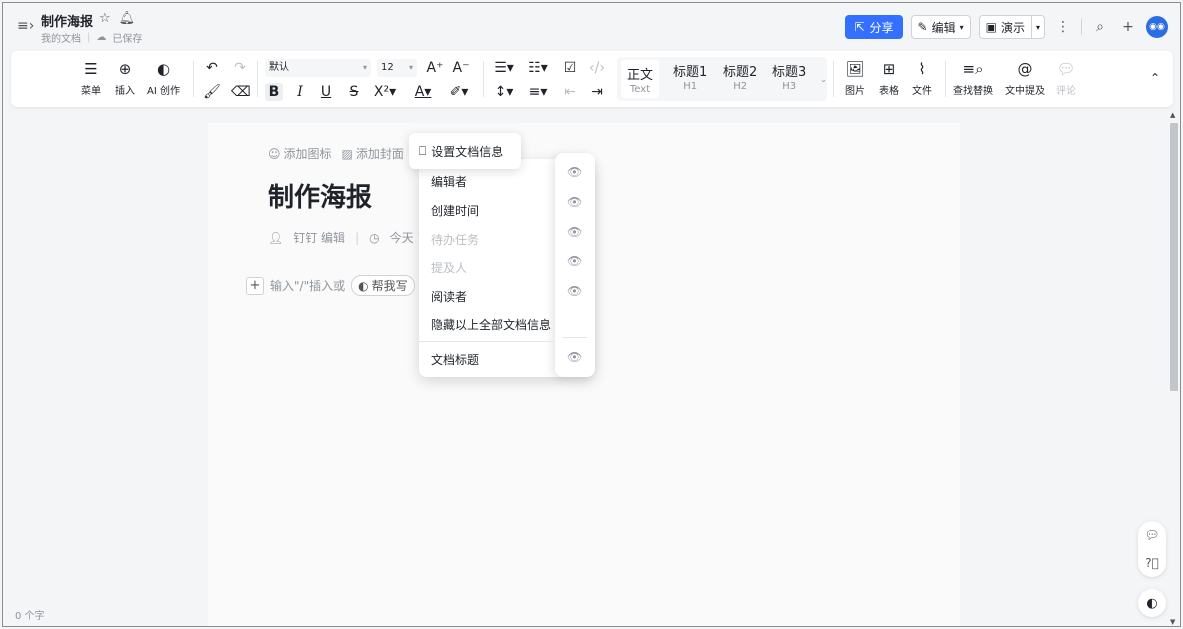 Image resolution: width=1183 pixels, height=629 pixels. Describe the element at coordinates (1128, 27) in the screenshot. I see `plus-icon: +` at that location.